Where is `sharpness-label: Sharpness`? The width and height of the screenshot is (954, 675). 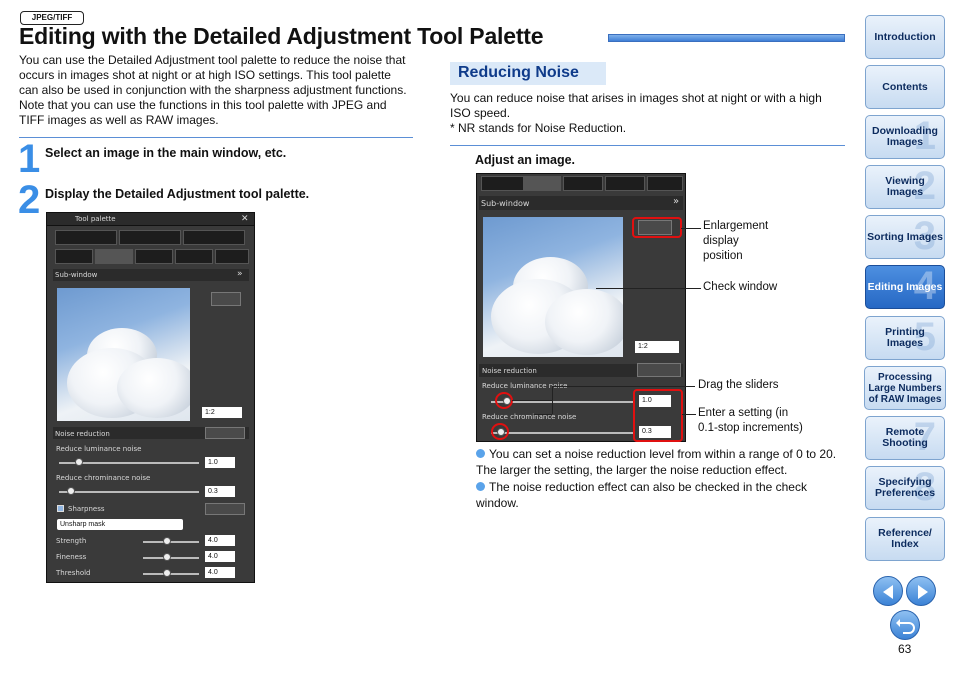 sharpness-label: Sharpness is located at coordinates (86, 509).